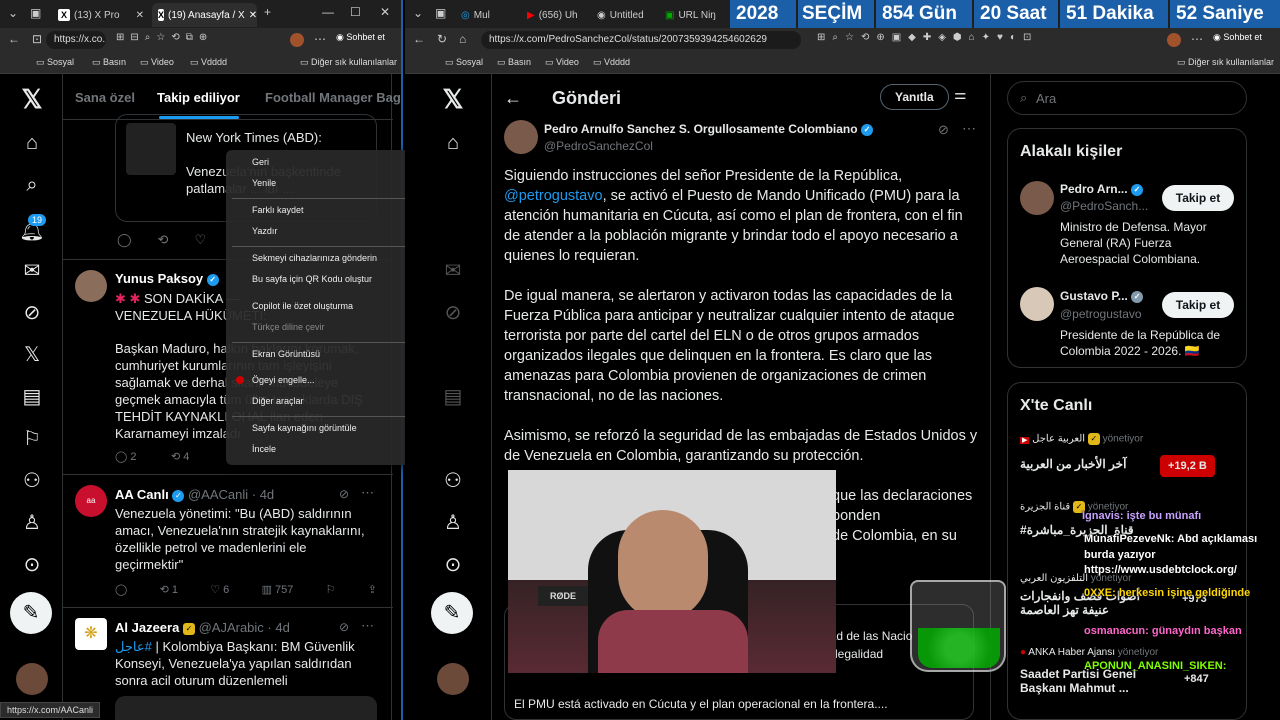 The height and width of the screenshot is (720, 1280). I want to click on tab-football-manager: Football Manager Bag, so click(333, 97).